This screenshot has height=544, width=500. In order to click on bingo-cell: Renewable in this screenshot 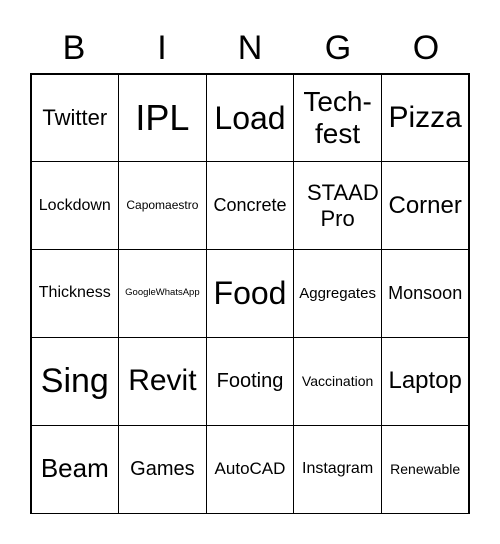, I will do `click(425, 469)`.